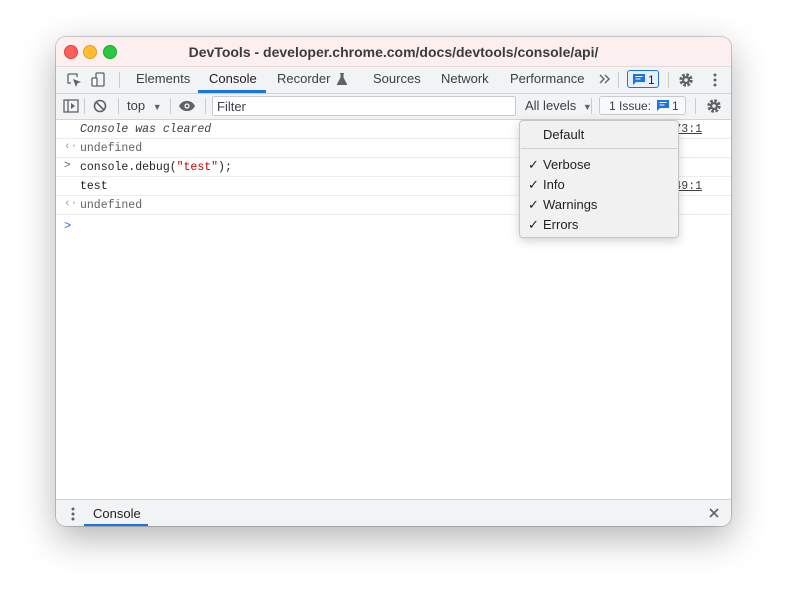 This screenshot has width=787, height=601. I want to click on console-settings-gear-icon, so click(714, 106).